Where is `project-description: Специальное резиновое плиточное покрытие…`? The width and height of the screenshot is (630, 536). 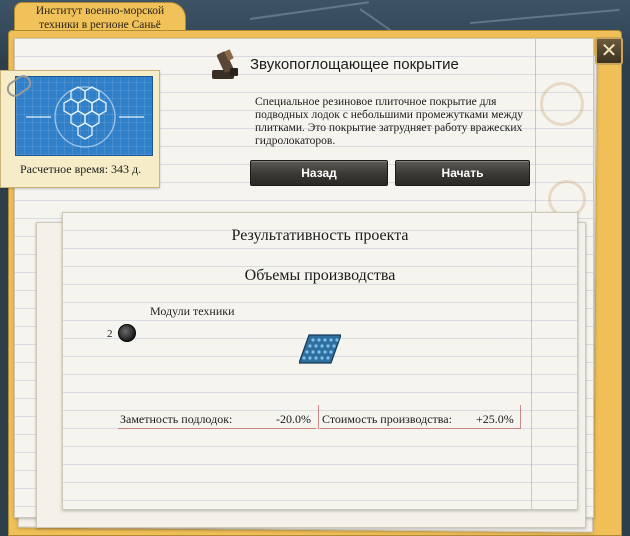 project-description: Специальное резиновое плиточное покрытие… is located at coordinates (389, 121).